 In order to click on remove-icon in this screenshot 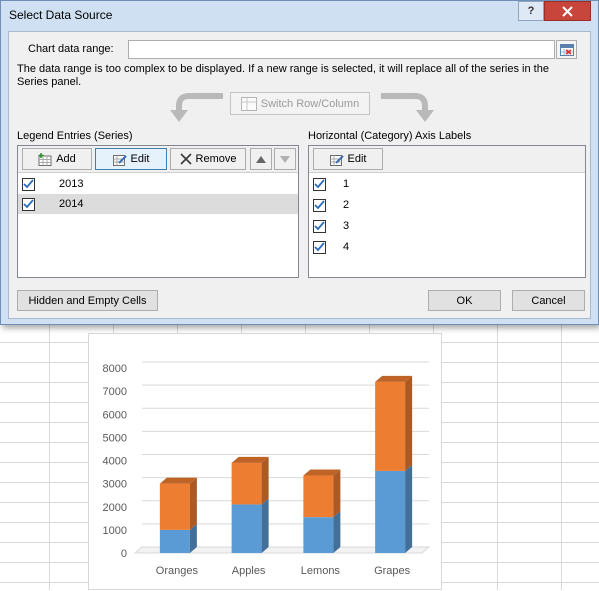, I will do `click(185, 159)`.